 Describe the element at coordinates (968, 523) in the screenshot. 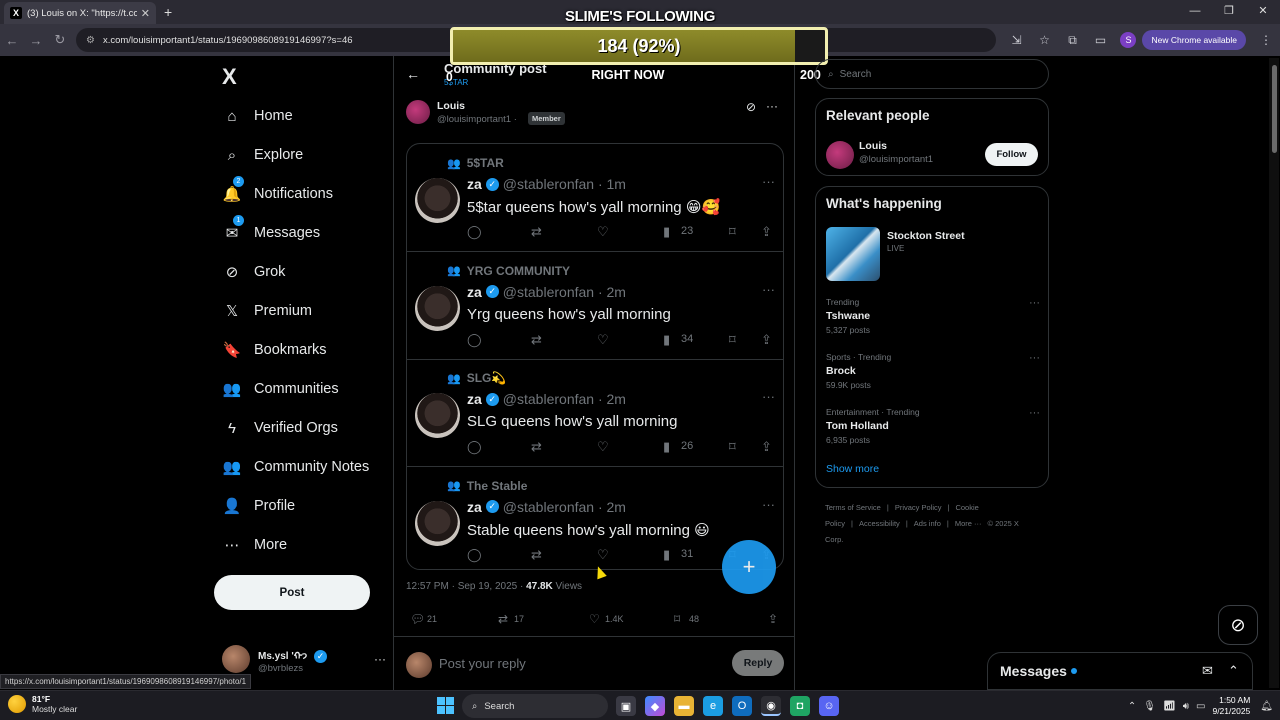

I see `footer-link: More ···` at that location.